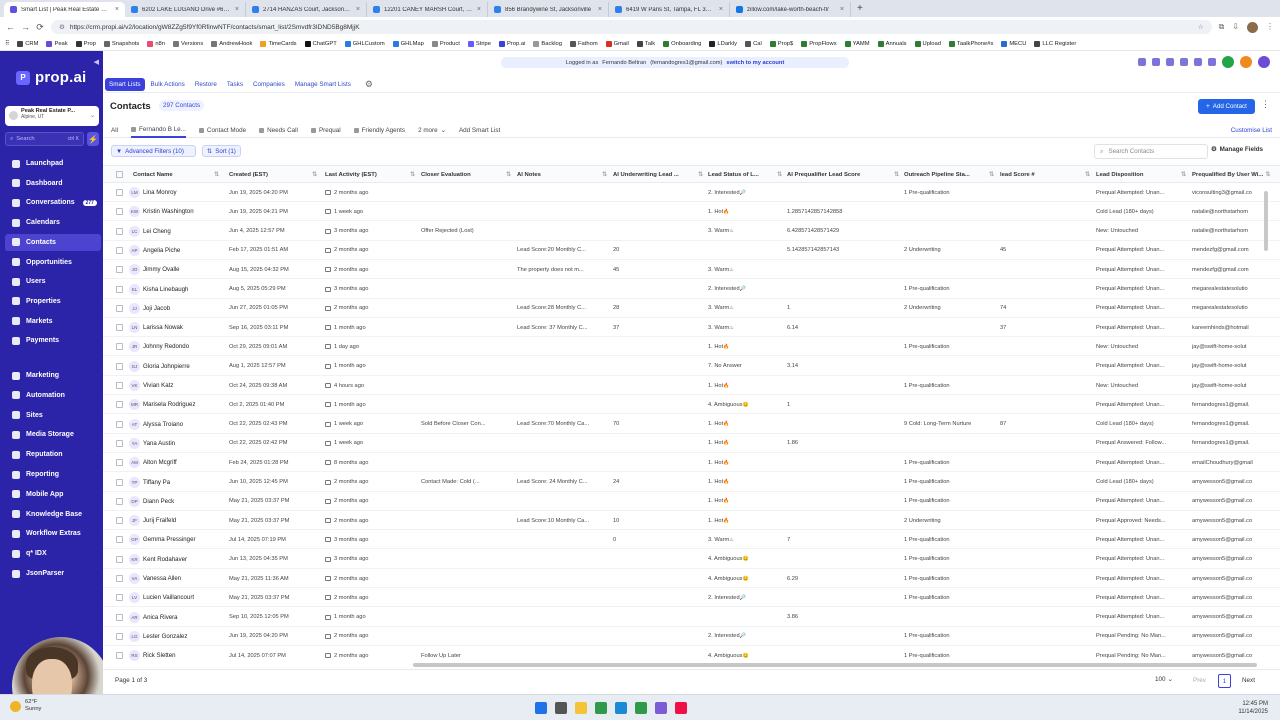  Describe the element at coordinates (183, 653) in the screenshot. I see `cell-name: Rick Sletten` at that location.